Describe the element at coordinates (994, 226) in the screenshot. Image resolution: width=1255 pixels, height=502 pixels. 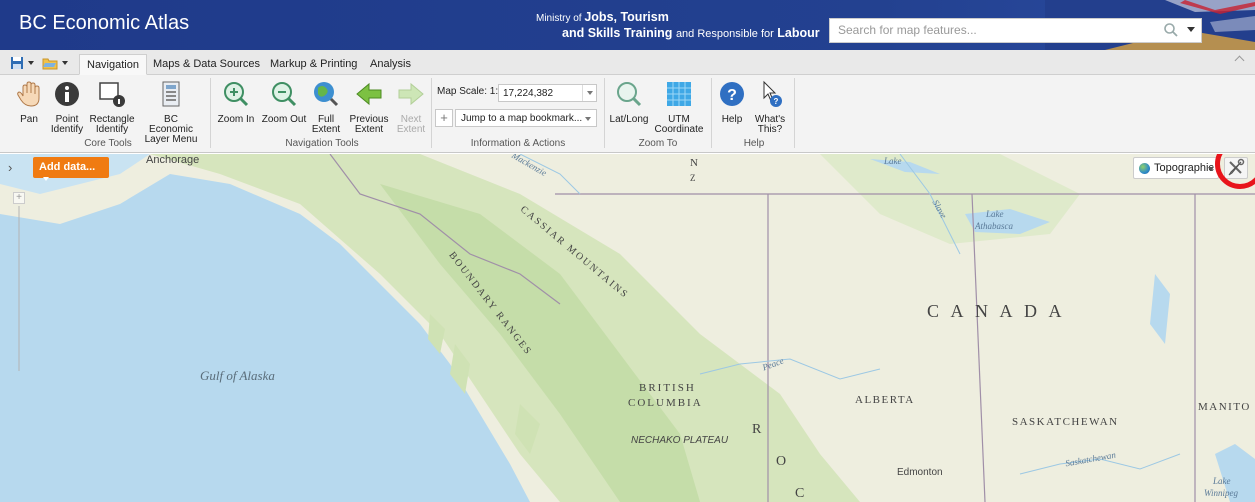
I see `map-label-athabasca: Athabasca` at that location.